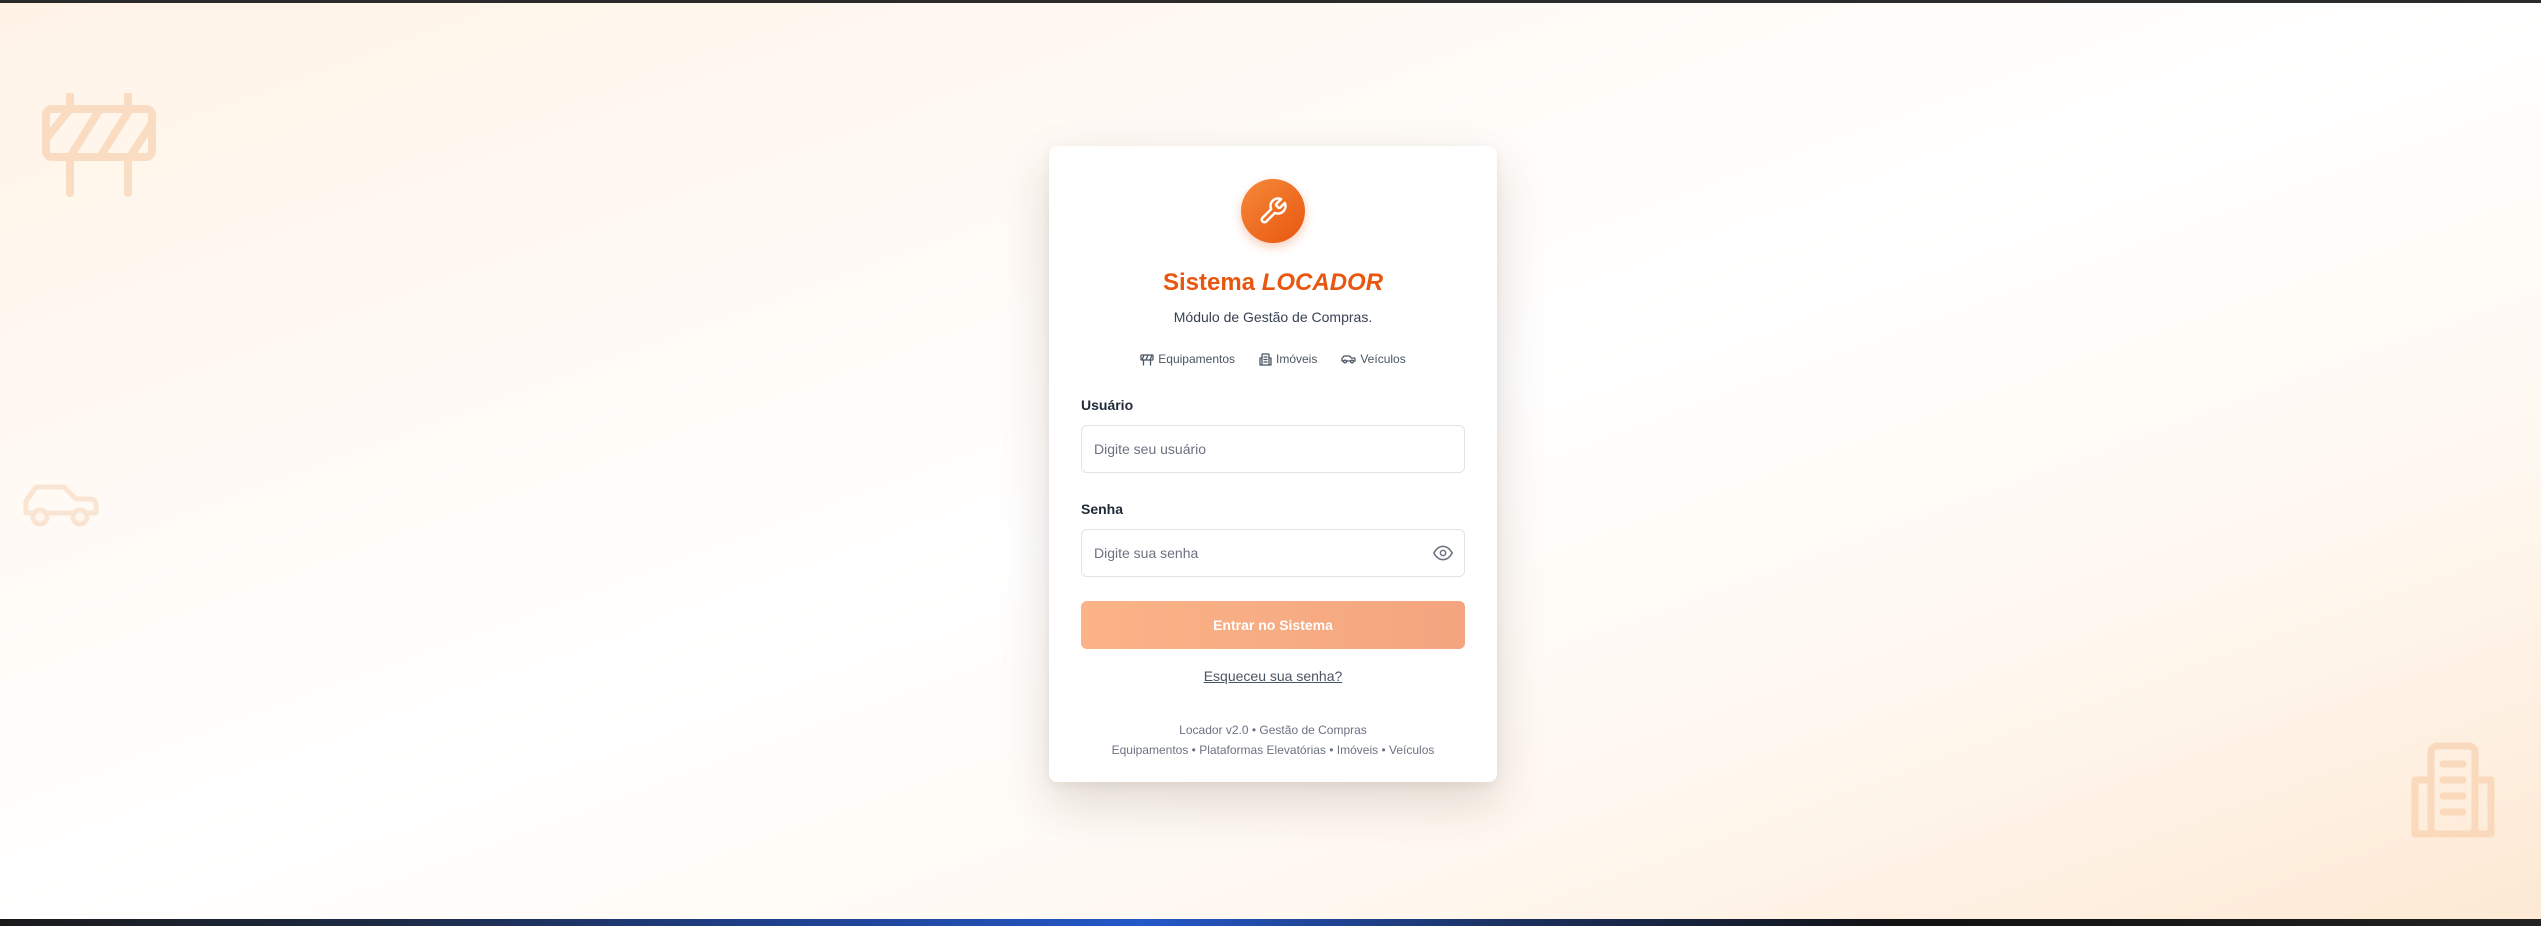  What do you see at coordinates (1383, 359) in the screenshot?
I see `category-label: Veículos` at bounding box center [1383, 359].